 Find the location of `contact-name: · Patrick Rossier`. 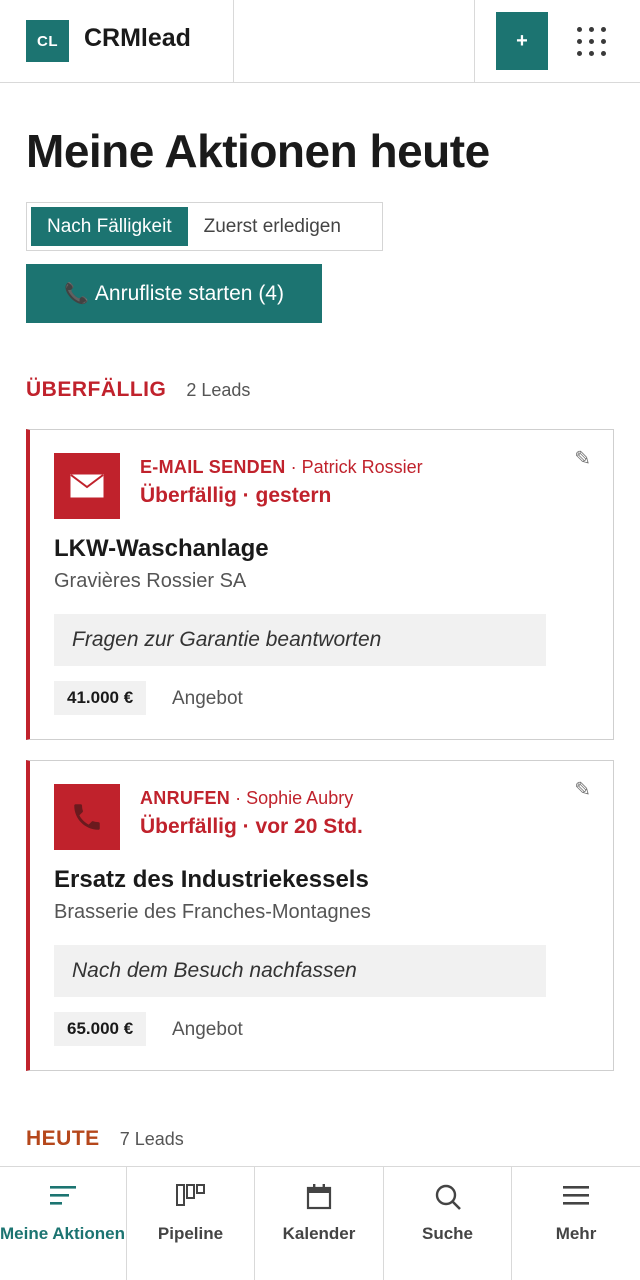

contact-name: · Patrick Rossier is located at coordinates (357, 467).